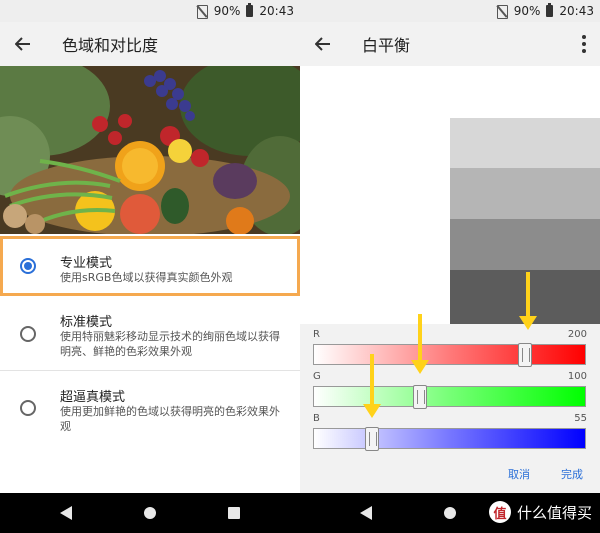 The height and width of the screenshot is (533, 600). What do you see at coordinates (86, 263) in the screenshot?
I see `option-title: 专业模式` at bounding box center [86, 263].